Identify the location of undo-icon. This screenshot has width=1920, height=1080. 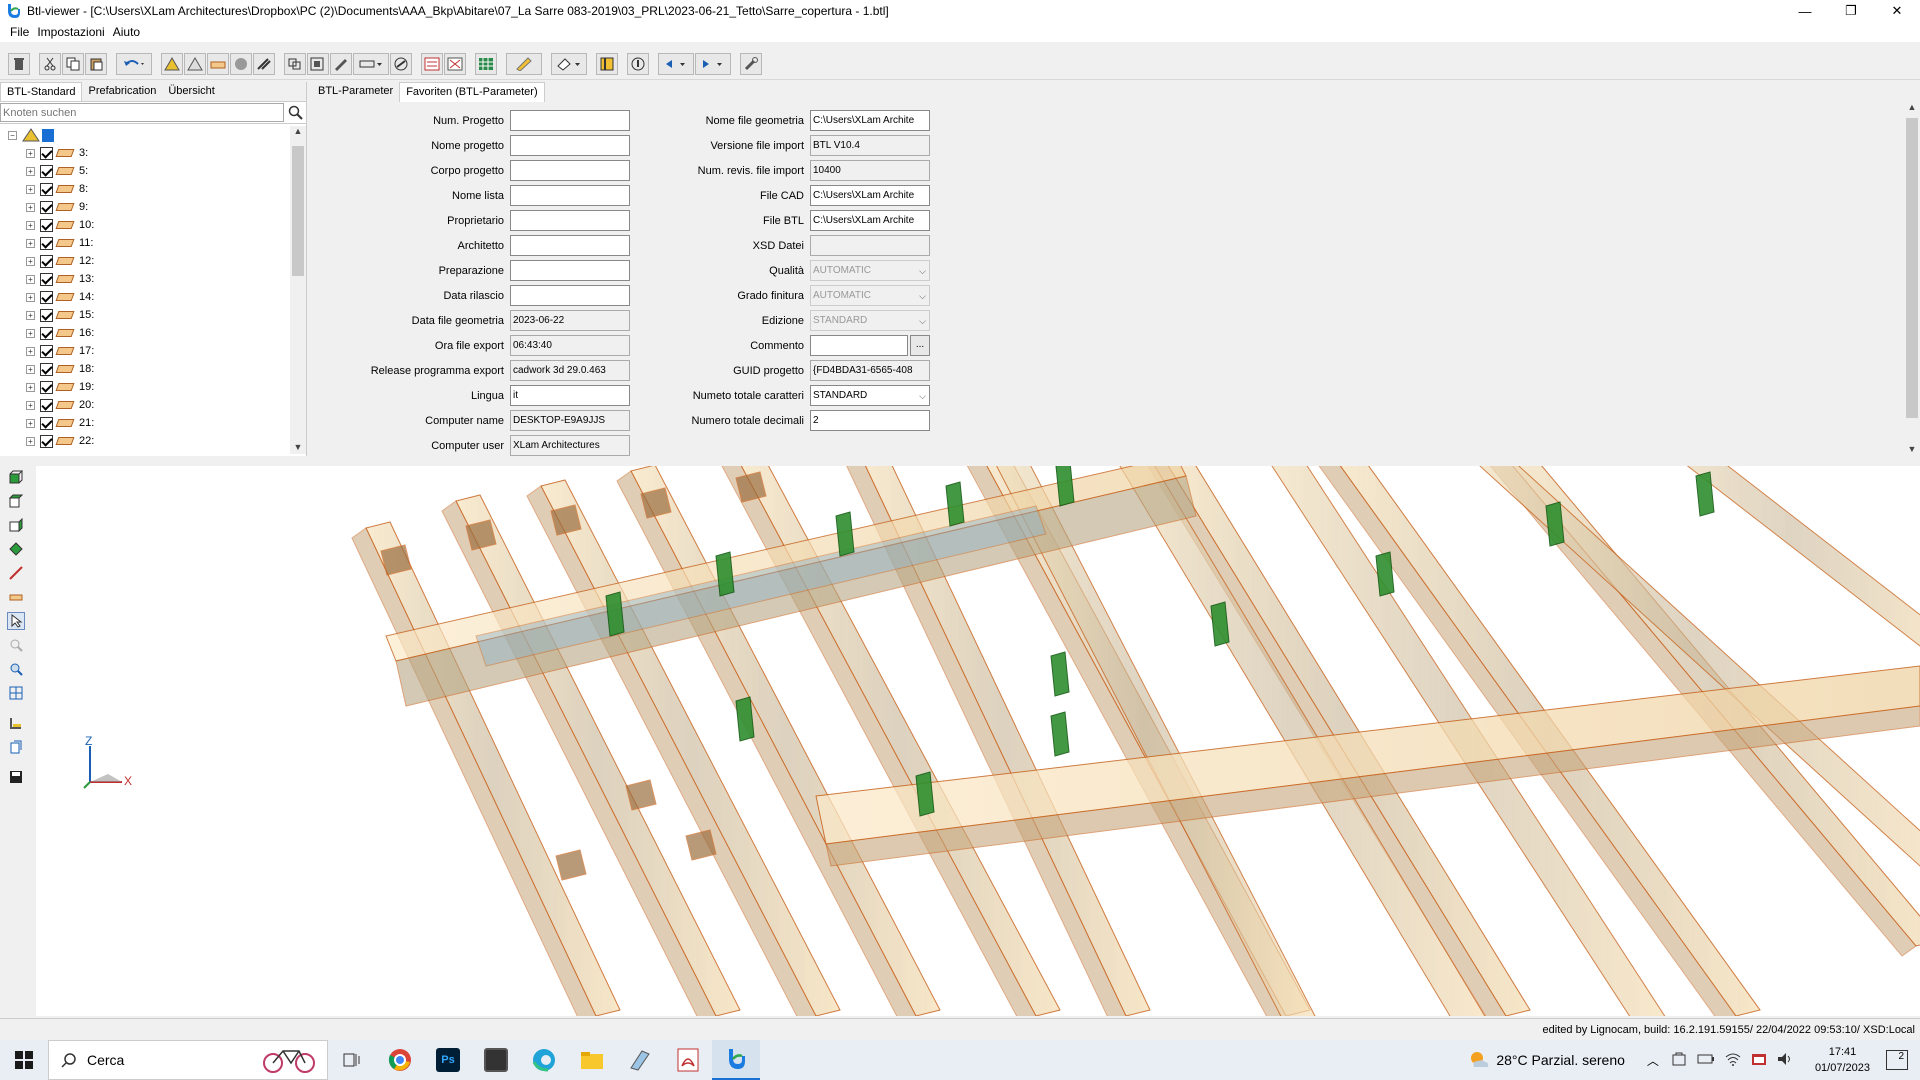
(134, 63).